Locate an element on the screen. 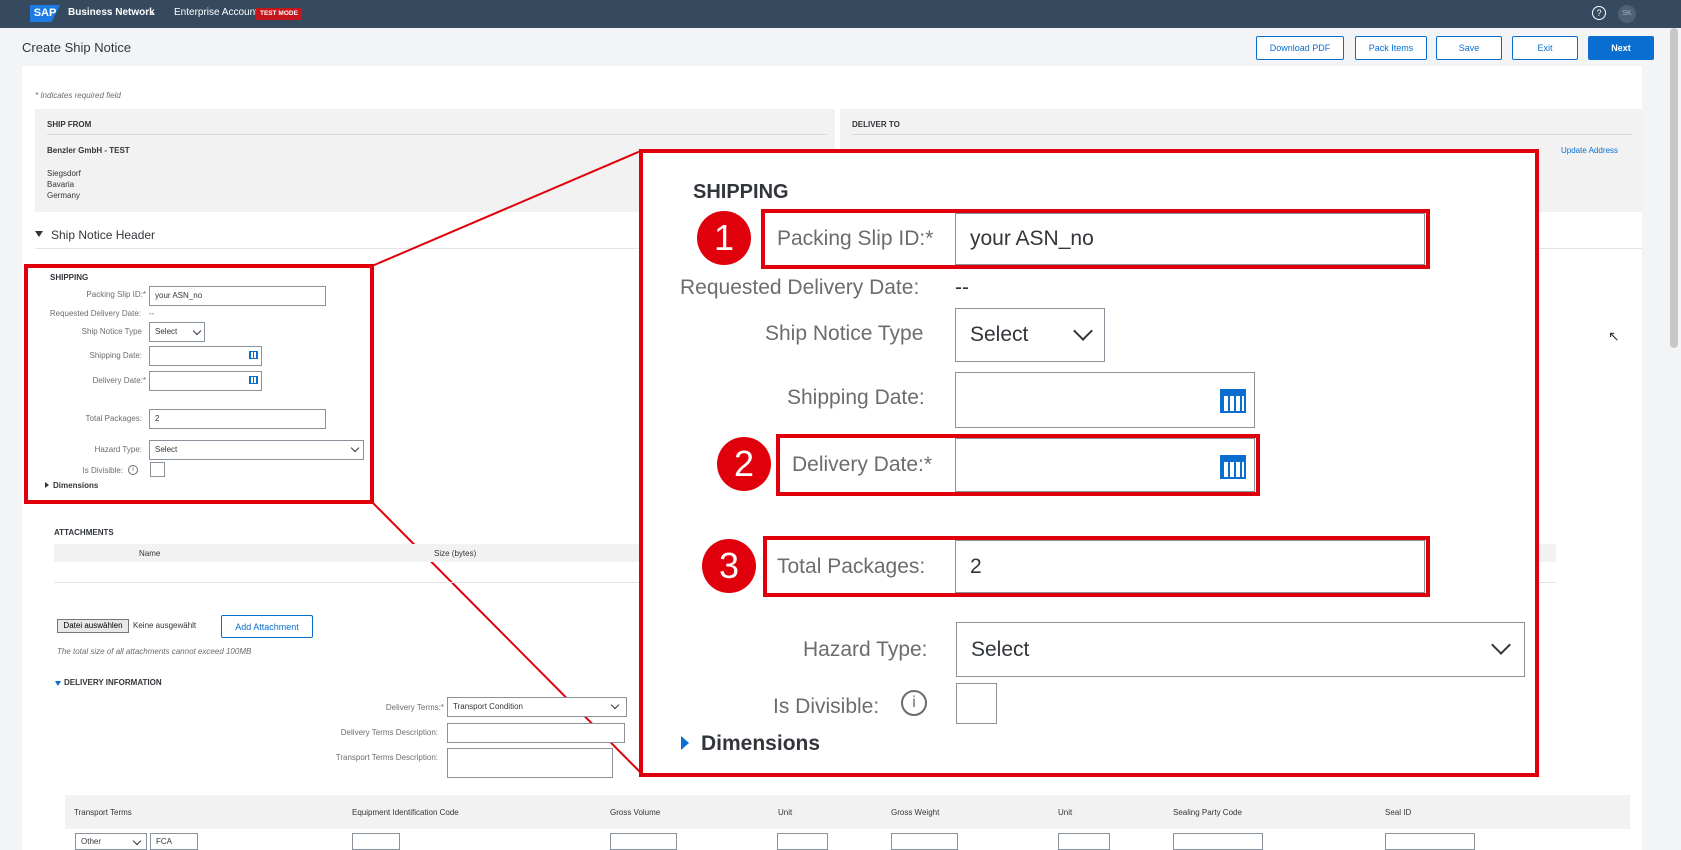 This screenshot has width=1681, height=850. col-unit-2: Unit is located at coordinates (1065, 812).